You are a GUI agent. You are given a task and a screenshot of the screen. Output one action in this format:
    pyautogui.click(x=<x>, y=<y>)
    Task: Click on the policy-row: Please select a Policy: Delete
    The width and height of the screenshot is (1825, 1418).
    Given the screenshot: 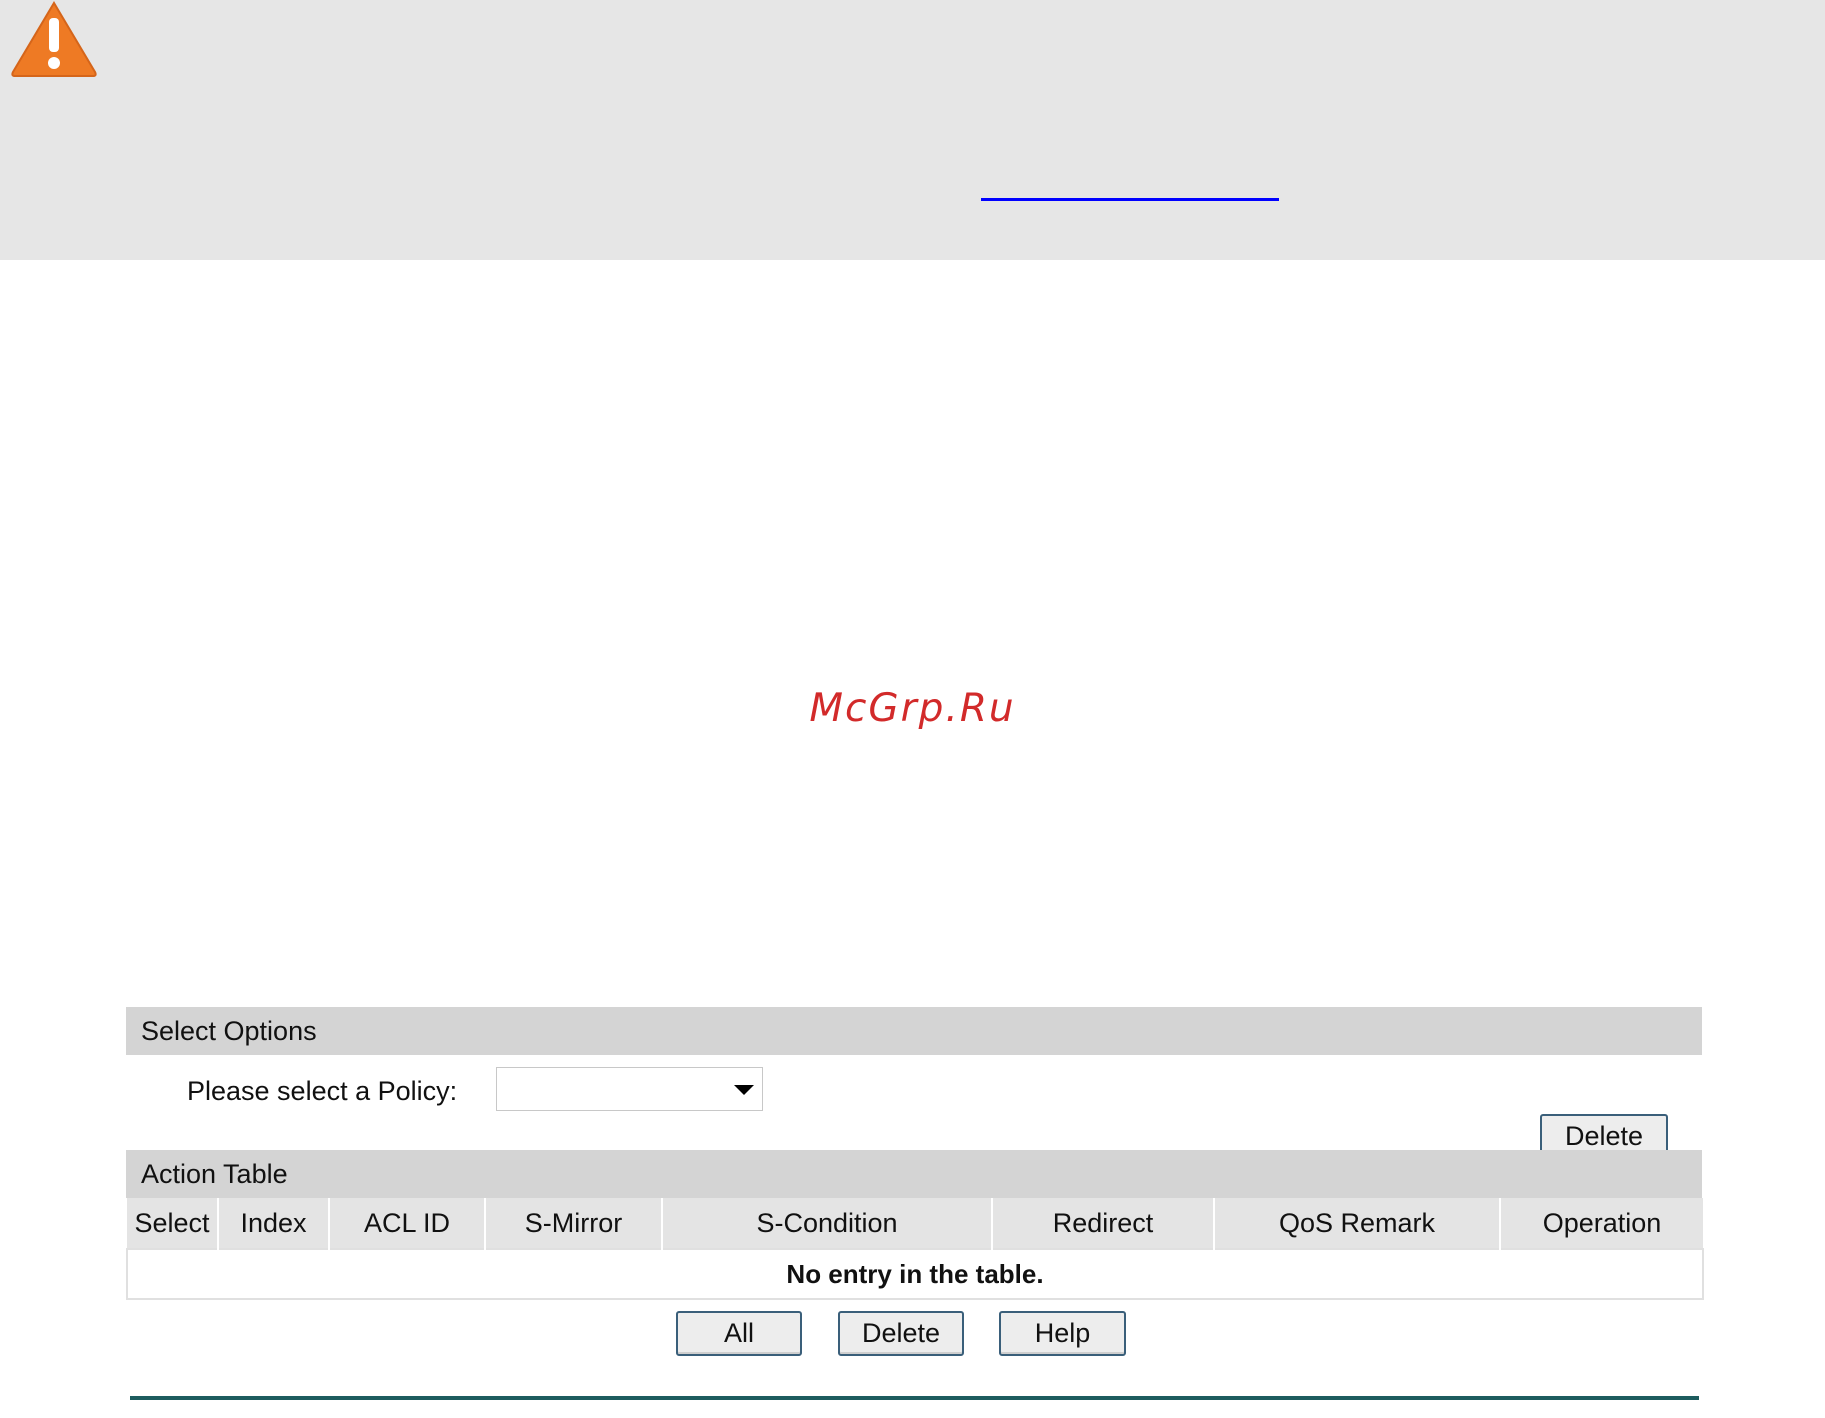 What is the action you would take?
    pyautogui.click(x=914, y=1107)
    